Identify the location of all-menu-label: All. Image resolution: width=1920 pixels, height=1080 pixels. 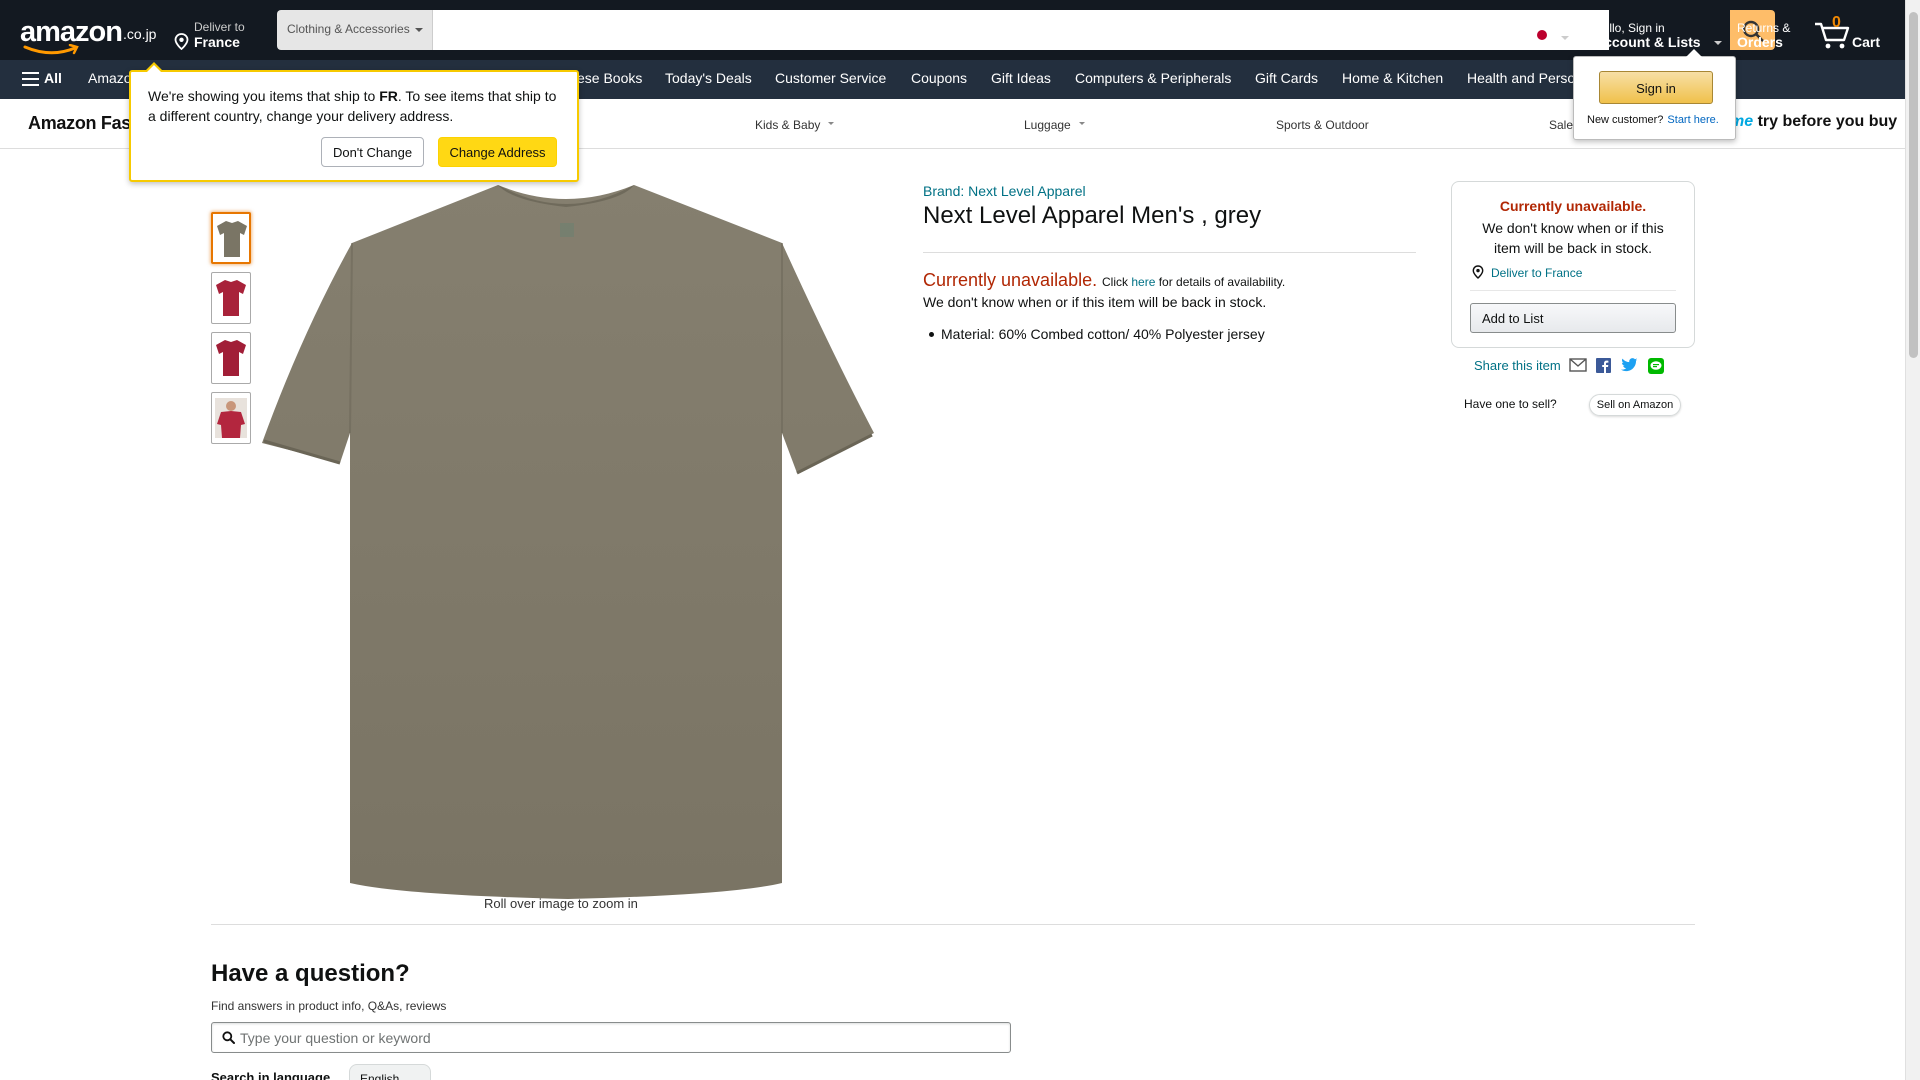
(53, 78).